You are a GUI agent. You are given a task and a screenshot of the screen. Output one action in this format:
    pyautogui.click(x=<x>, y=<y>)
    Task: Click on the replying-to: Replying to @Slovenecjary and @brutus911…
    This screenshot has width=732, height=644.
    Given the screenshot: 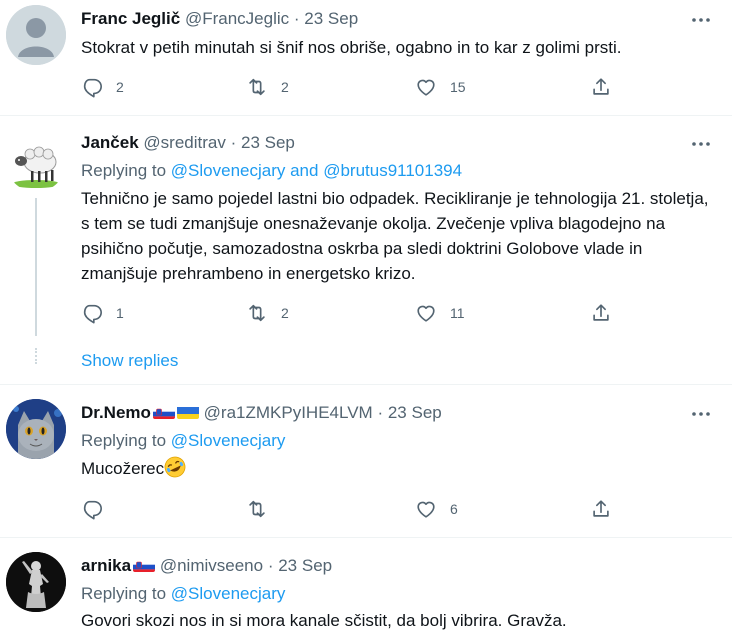 What is the action you would take?
    pyautogui.click(x=271, y=171)
    